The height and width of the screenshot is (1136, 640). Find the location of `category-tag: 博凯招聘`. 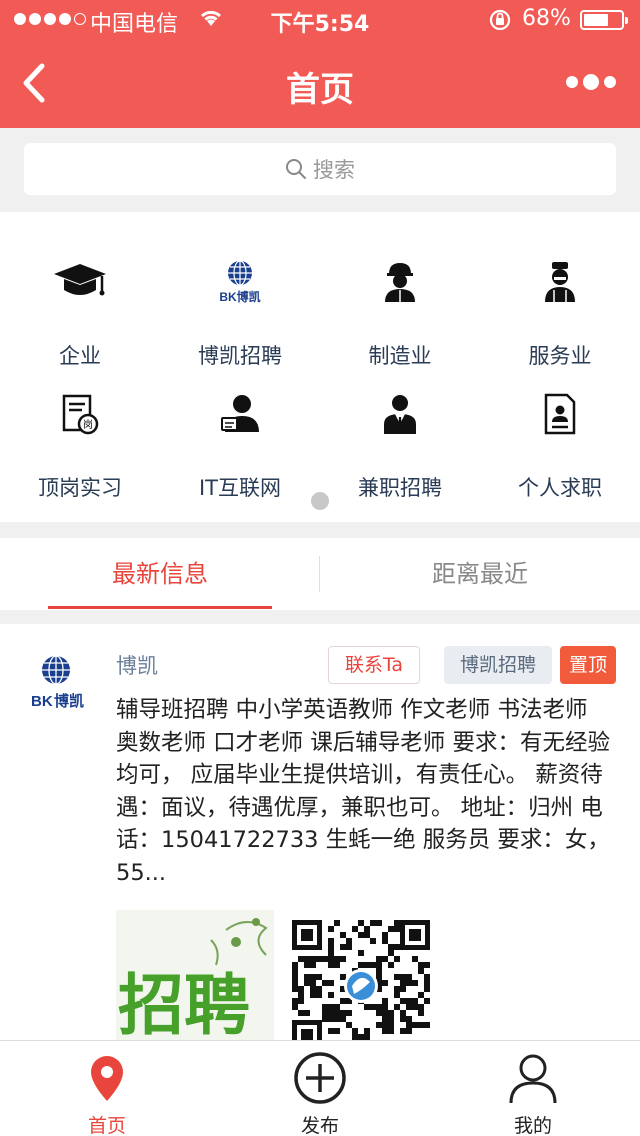

category-tag: 博凯招聘 is located at coordinates (498, 665).